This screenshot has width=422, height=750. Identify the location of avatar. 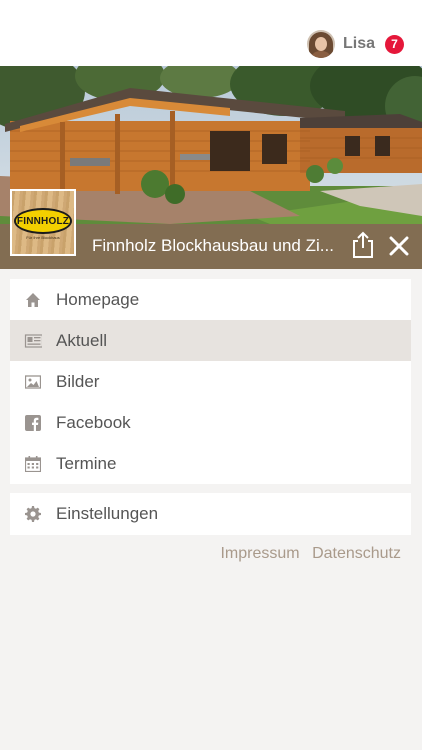
(320, 44).